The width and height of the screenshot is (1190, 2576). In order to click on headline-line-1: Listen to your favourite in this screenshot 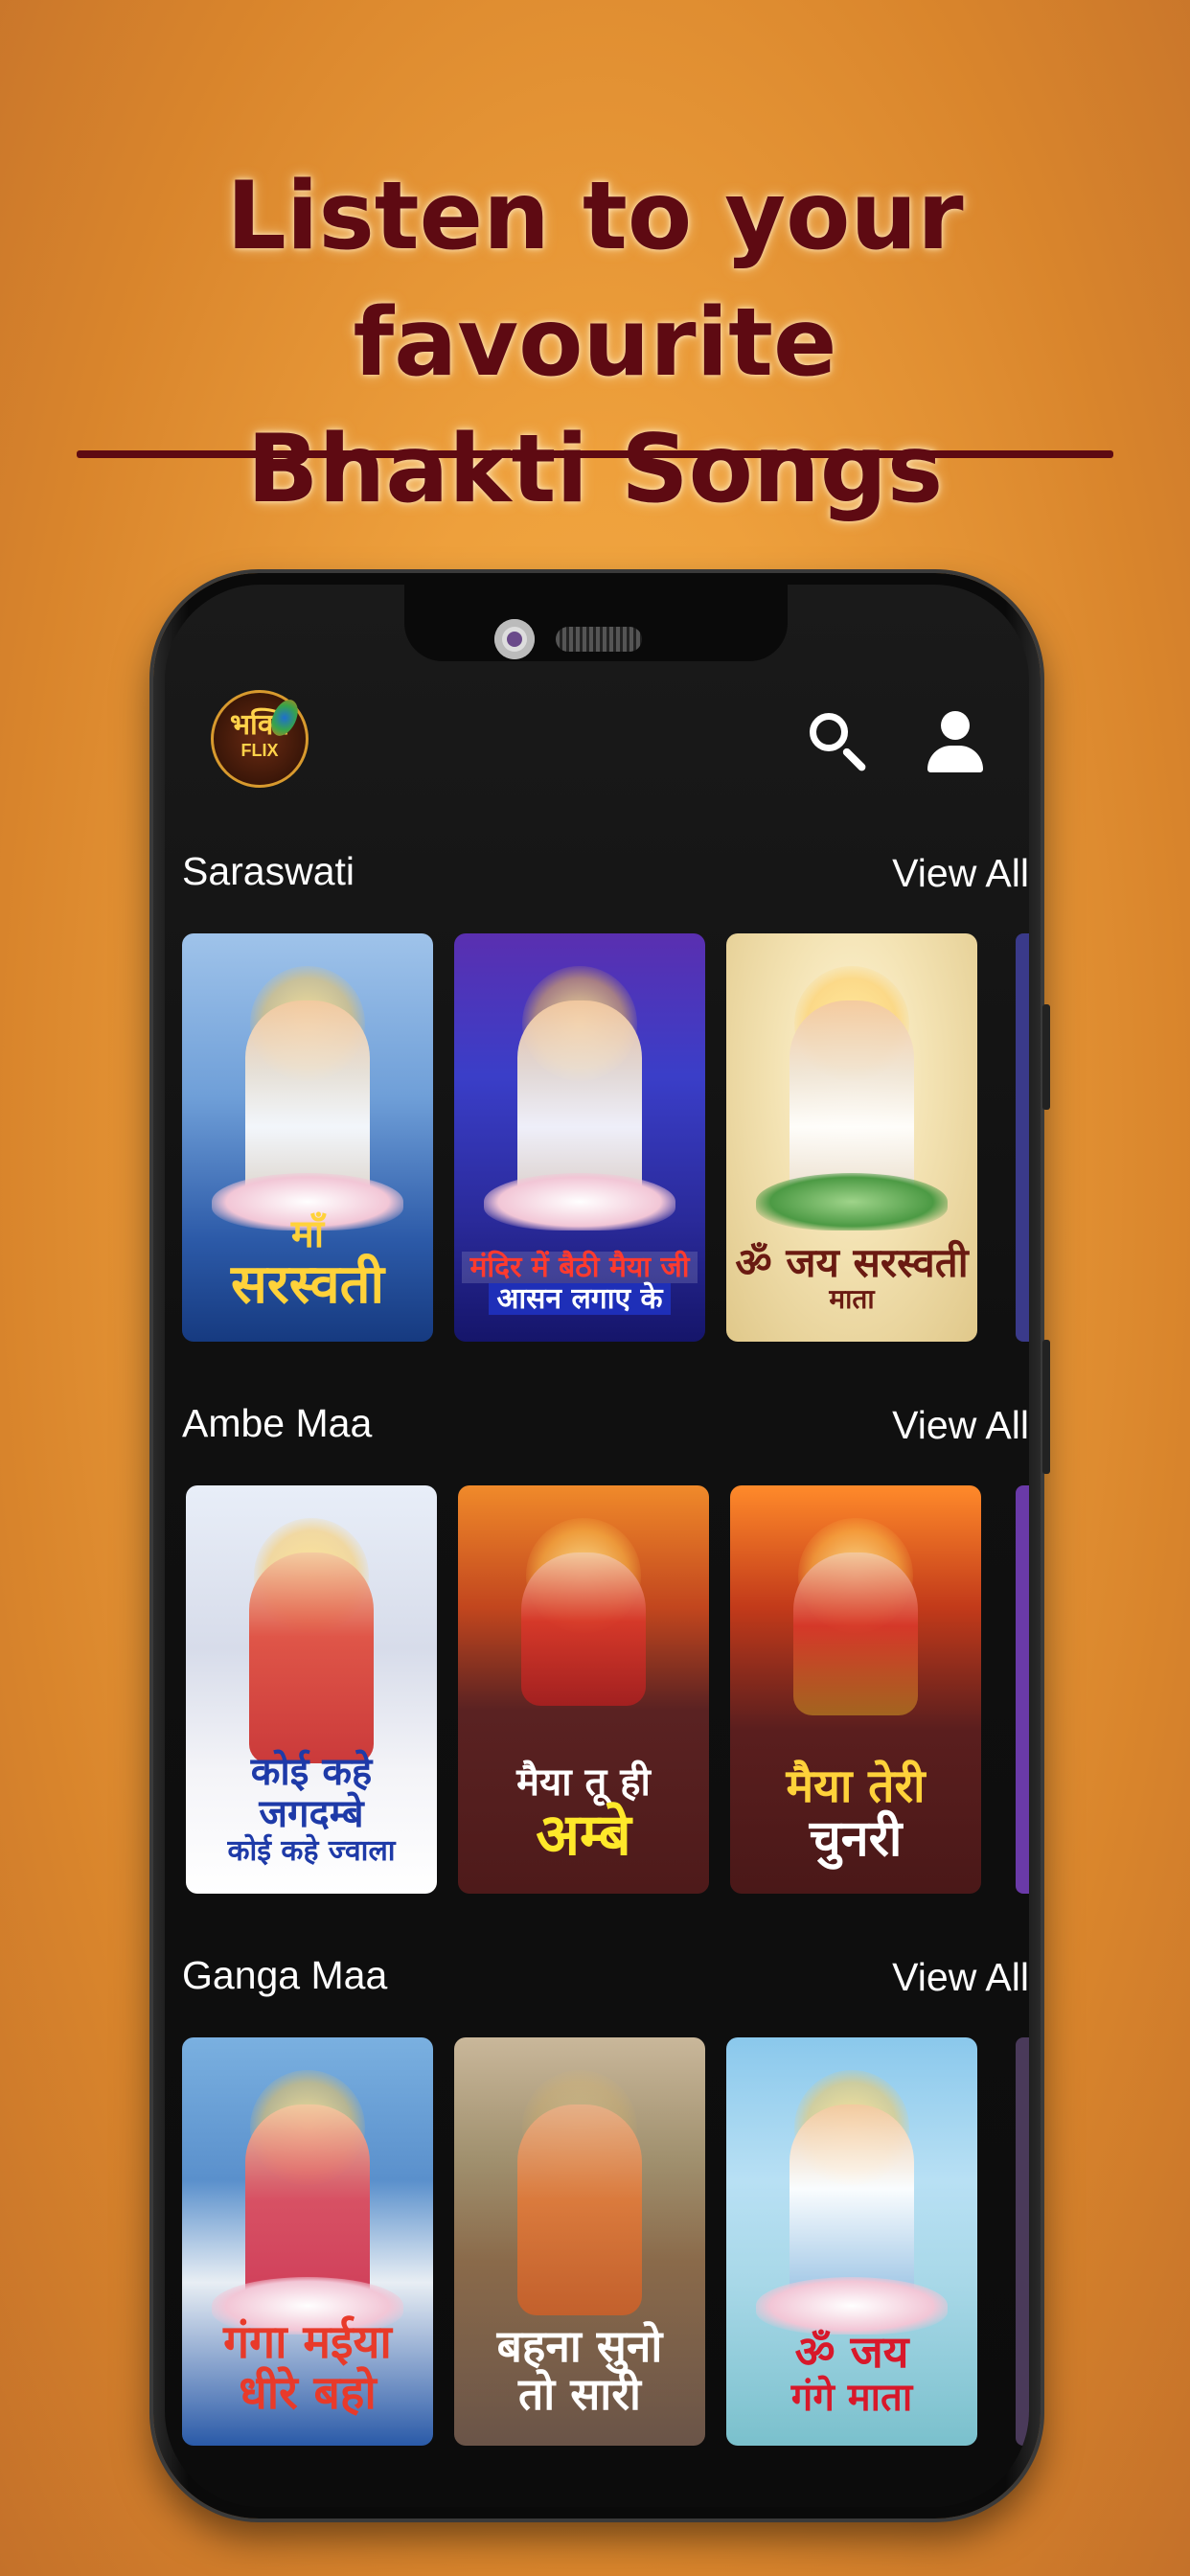, I will do `click(595, 280)`.